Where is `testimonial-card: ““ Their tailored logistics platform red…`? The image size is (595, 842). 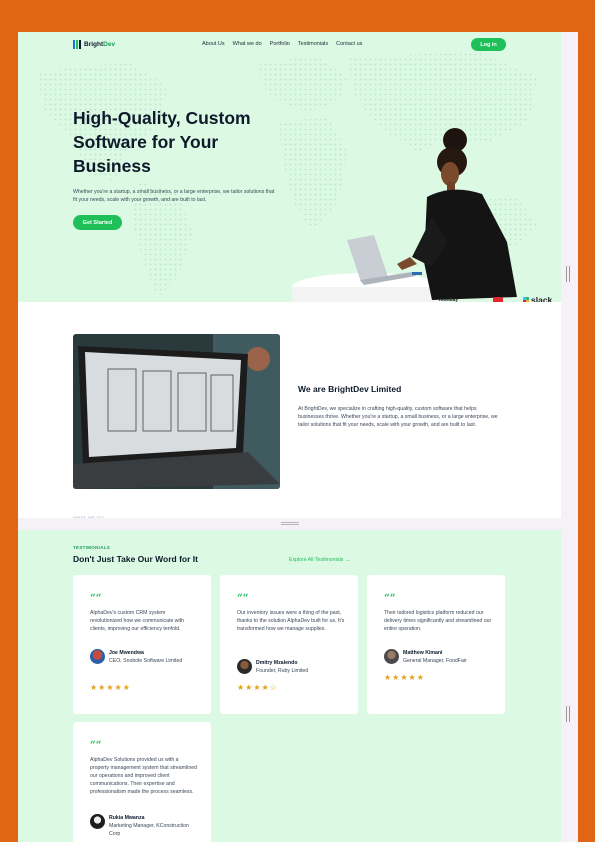 testimonial-card: ““ Their tailored logistics platform red… is located at coordinates (436, 644).